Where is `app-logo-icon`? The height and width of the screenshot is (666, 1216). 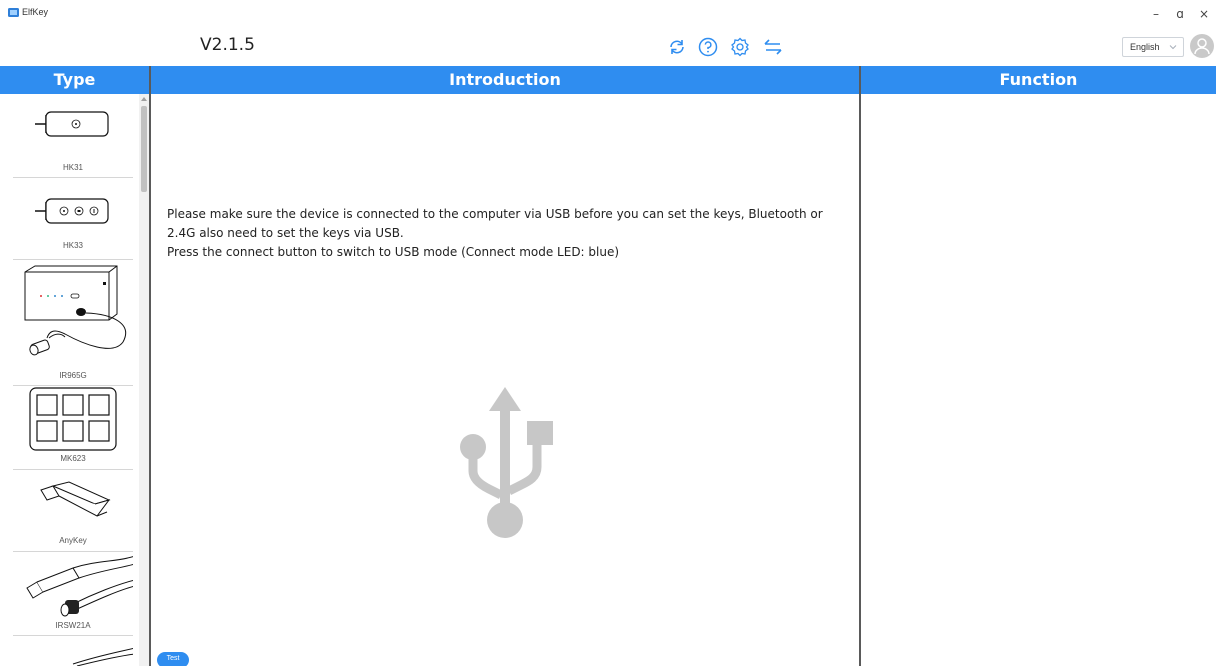 app-logo-icon is located at coordinates (13, 12).